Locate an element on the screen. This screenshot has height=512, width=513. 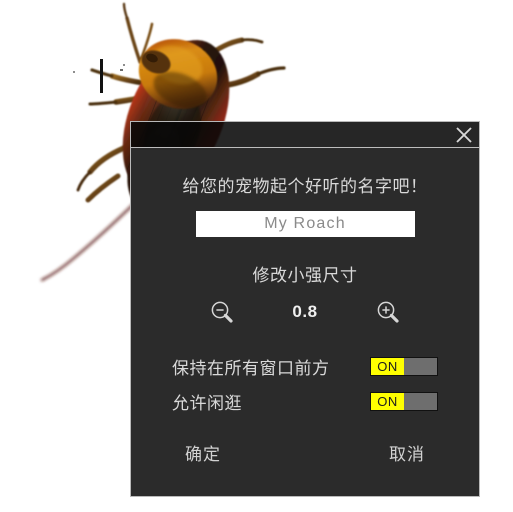
text-caret is located at coordinates (101, 76).